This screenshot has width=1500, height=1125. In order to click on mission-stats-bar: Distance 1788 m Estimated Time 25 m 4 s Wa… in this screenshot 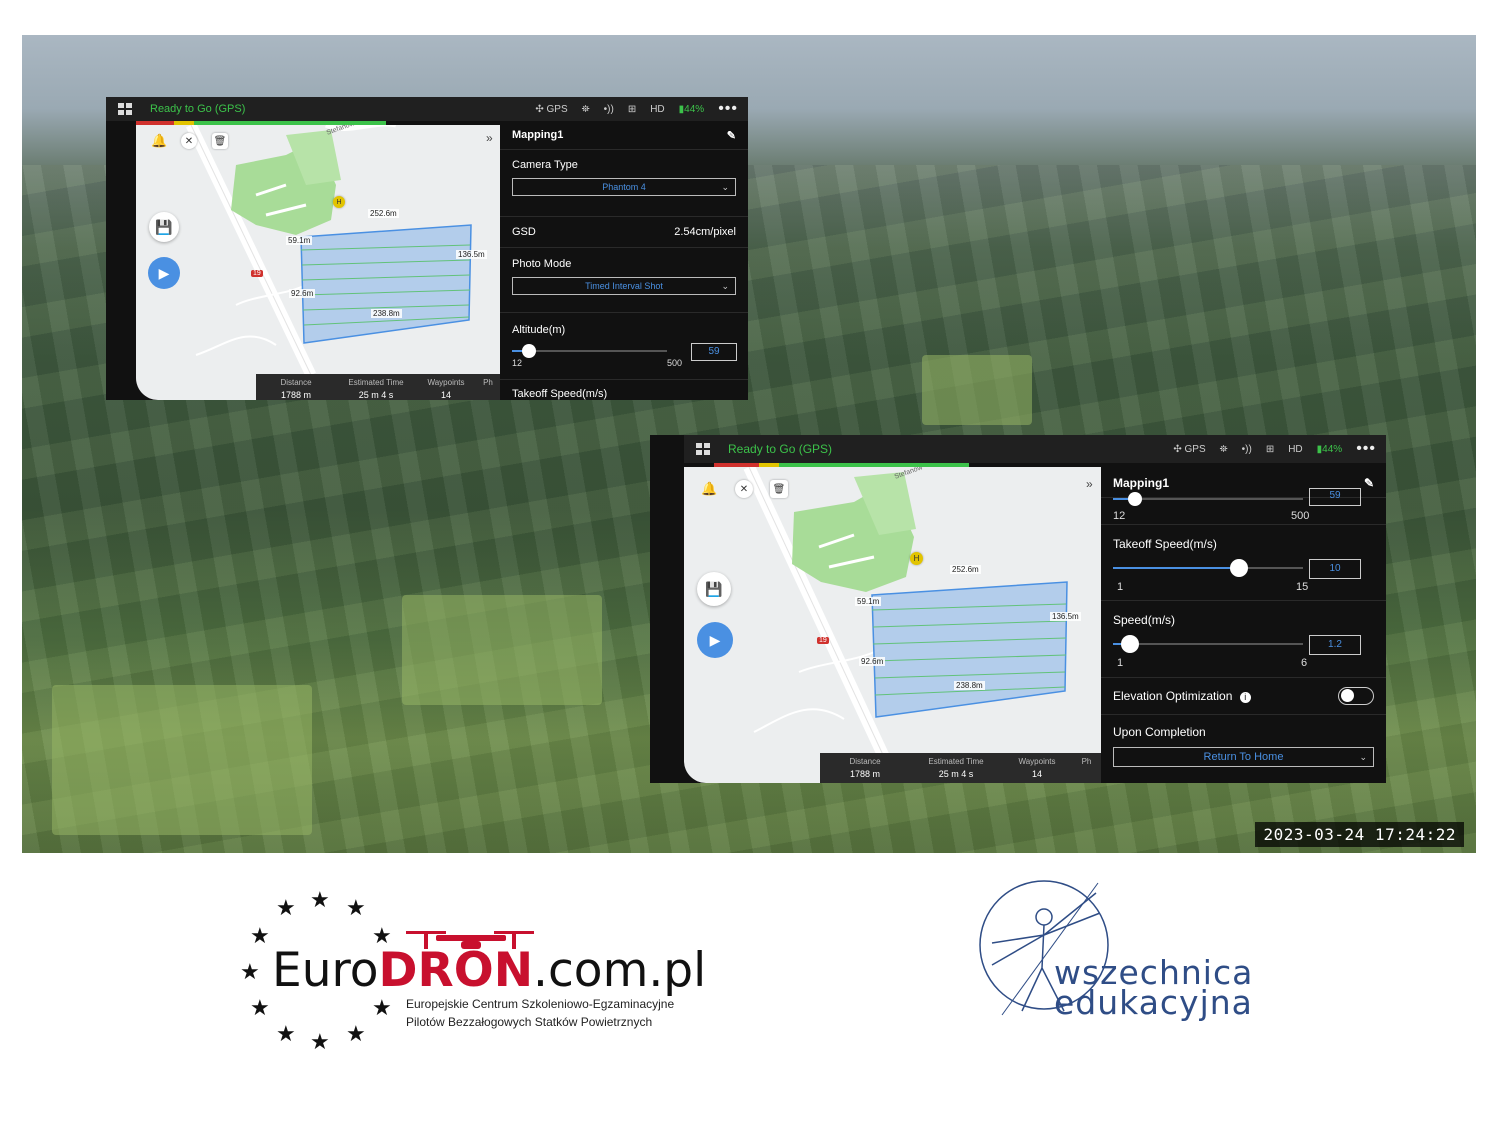, I will do `click(960, 768)`.